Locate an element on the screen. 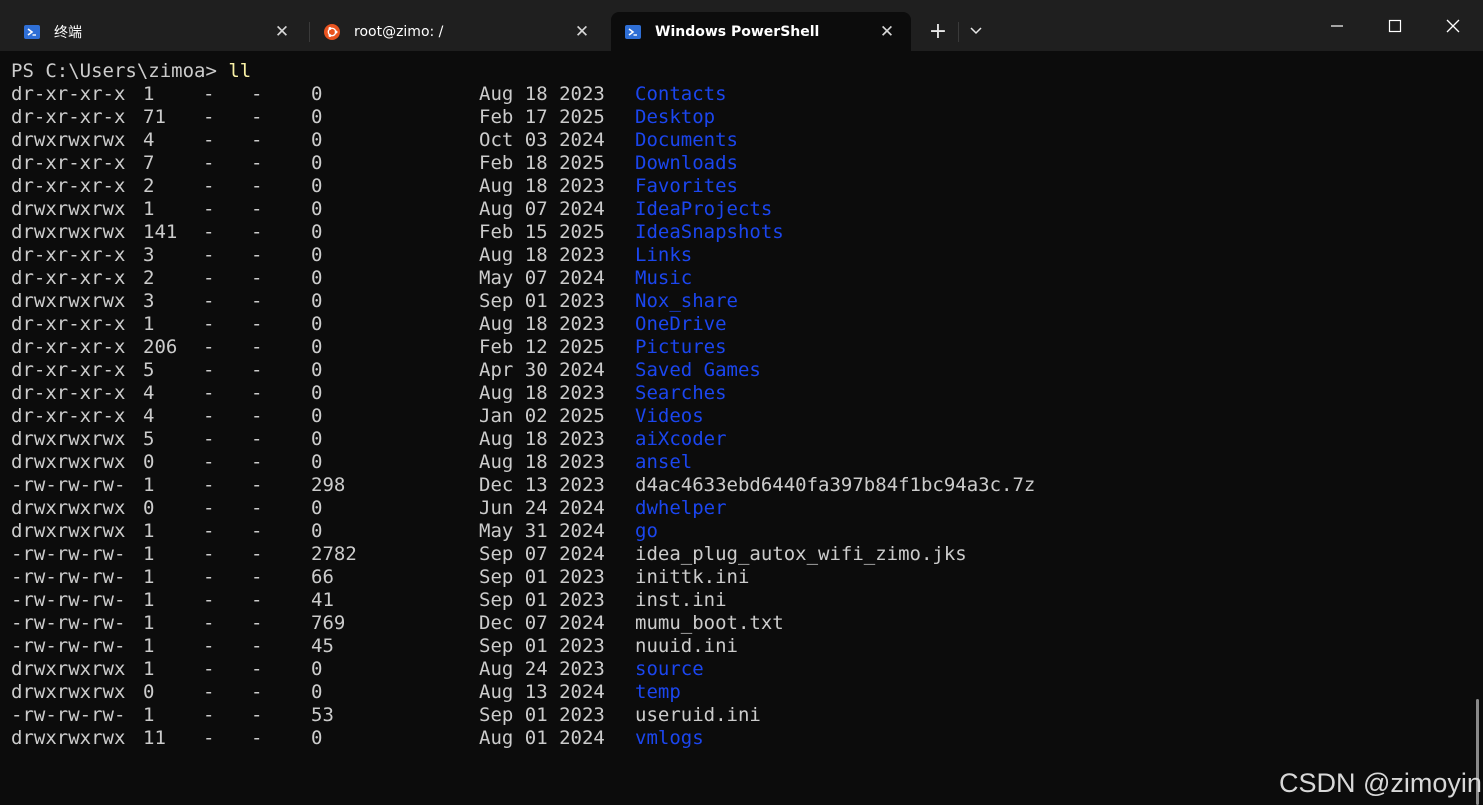  minimize-icon is located at coordinates (1337, 26).